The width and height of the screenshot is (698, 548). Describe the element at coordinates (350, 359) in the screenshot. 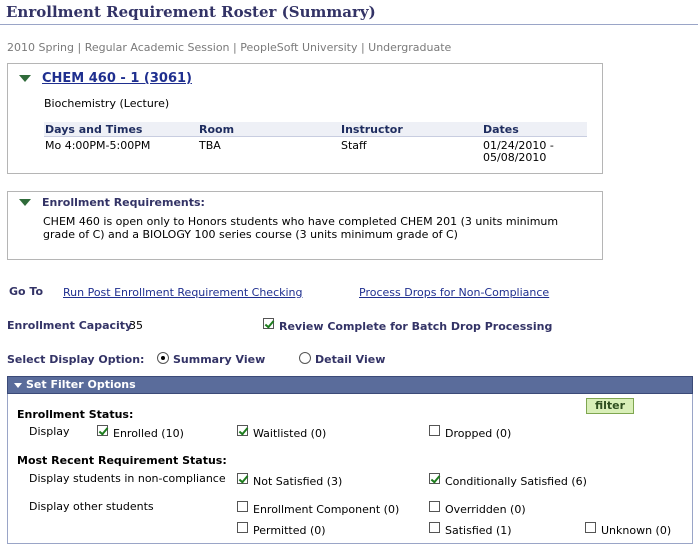

I see `detail-view-label: Detail View` at that location.